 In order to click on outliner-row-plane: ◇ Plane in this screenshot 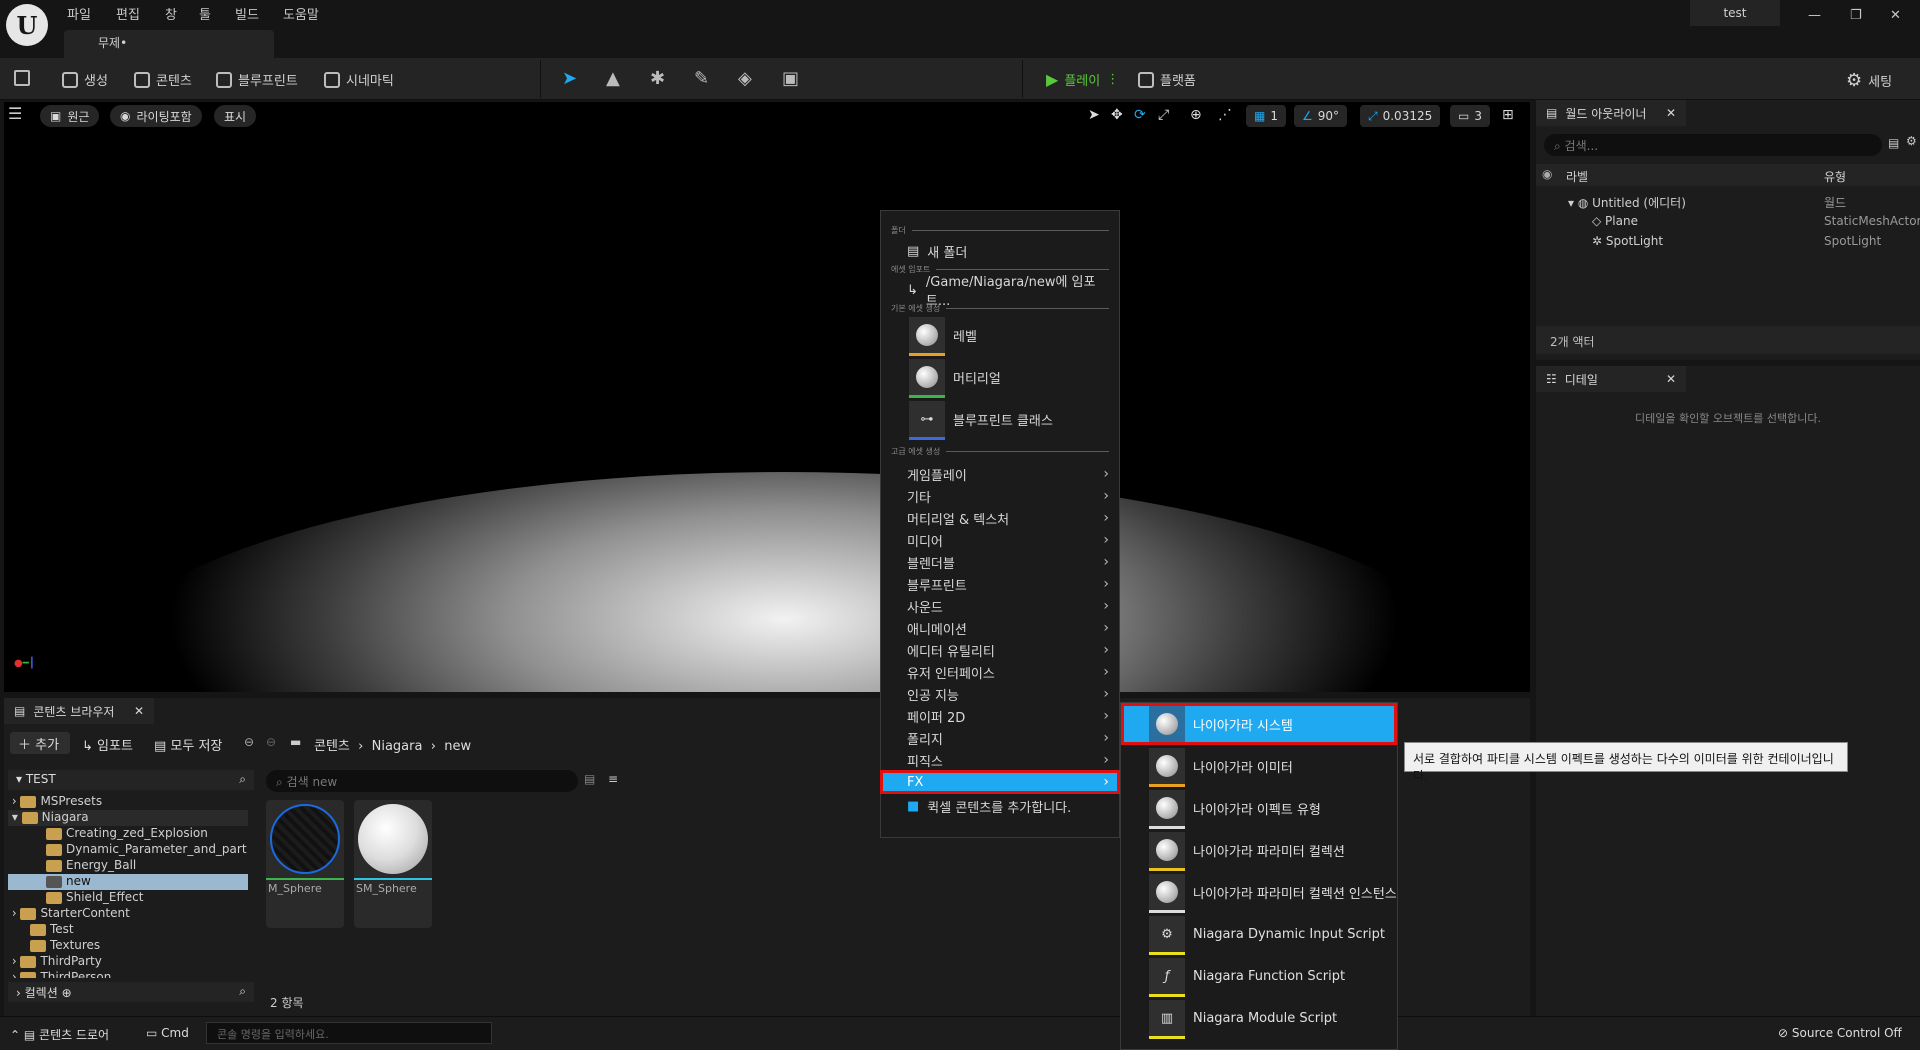, I will do `click(1615, 221)`.